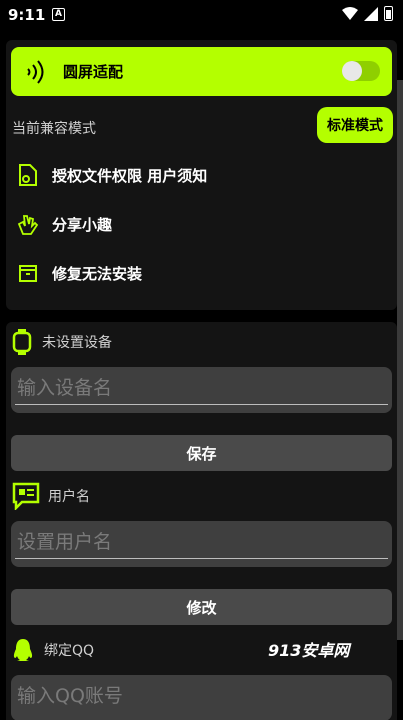  What do you see at coordinates (28, 175) in the screenshot?
I see `file-permission-icon` at bounding box center [28, 175].